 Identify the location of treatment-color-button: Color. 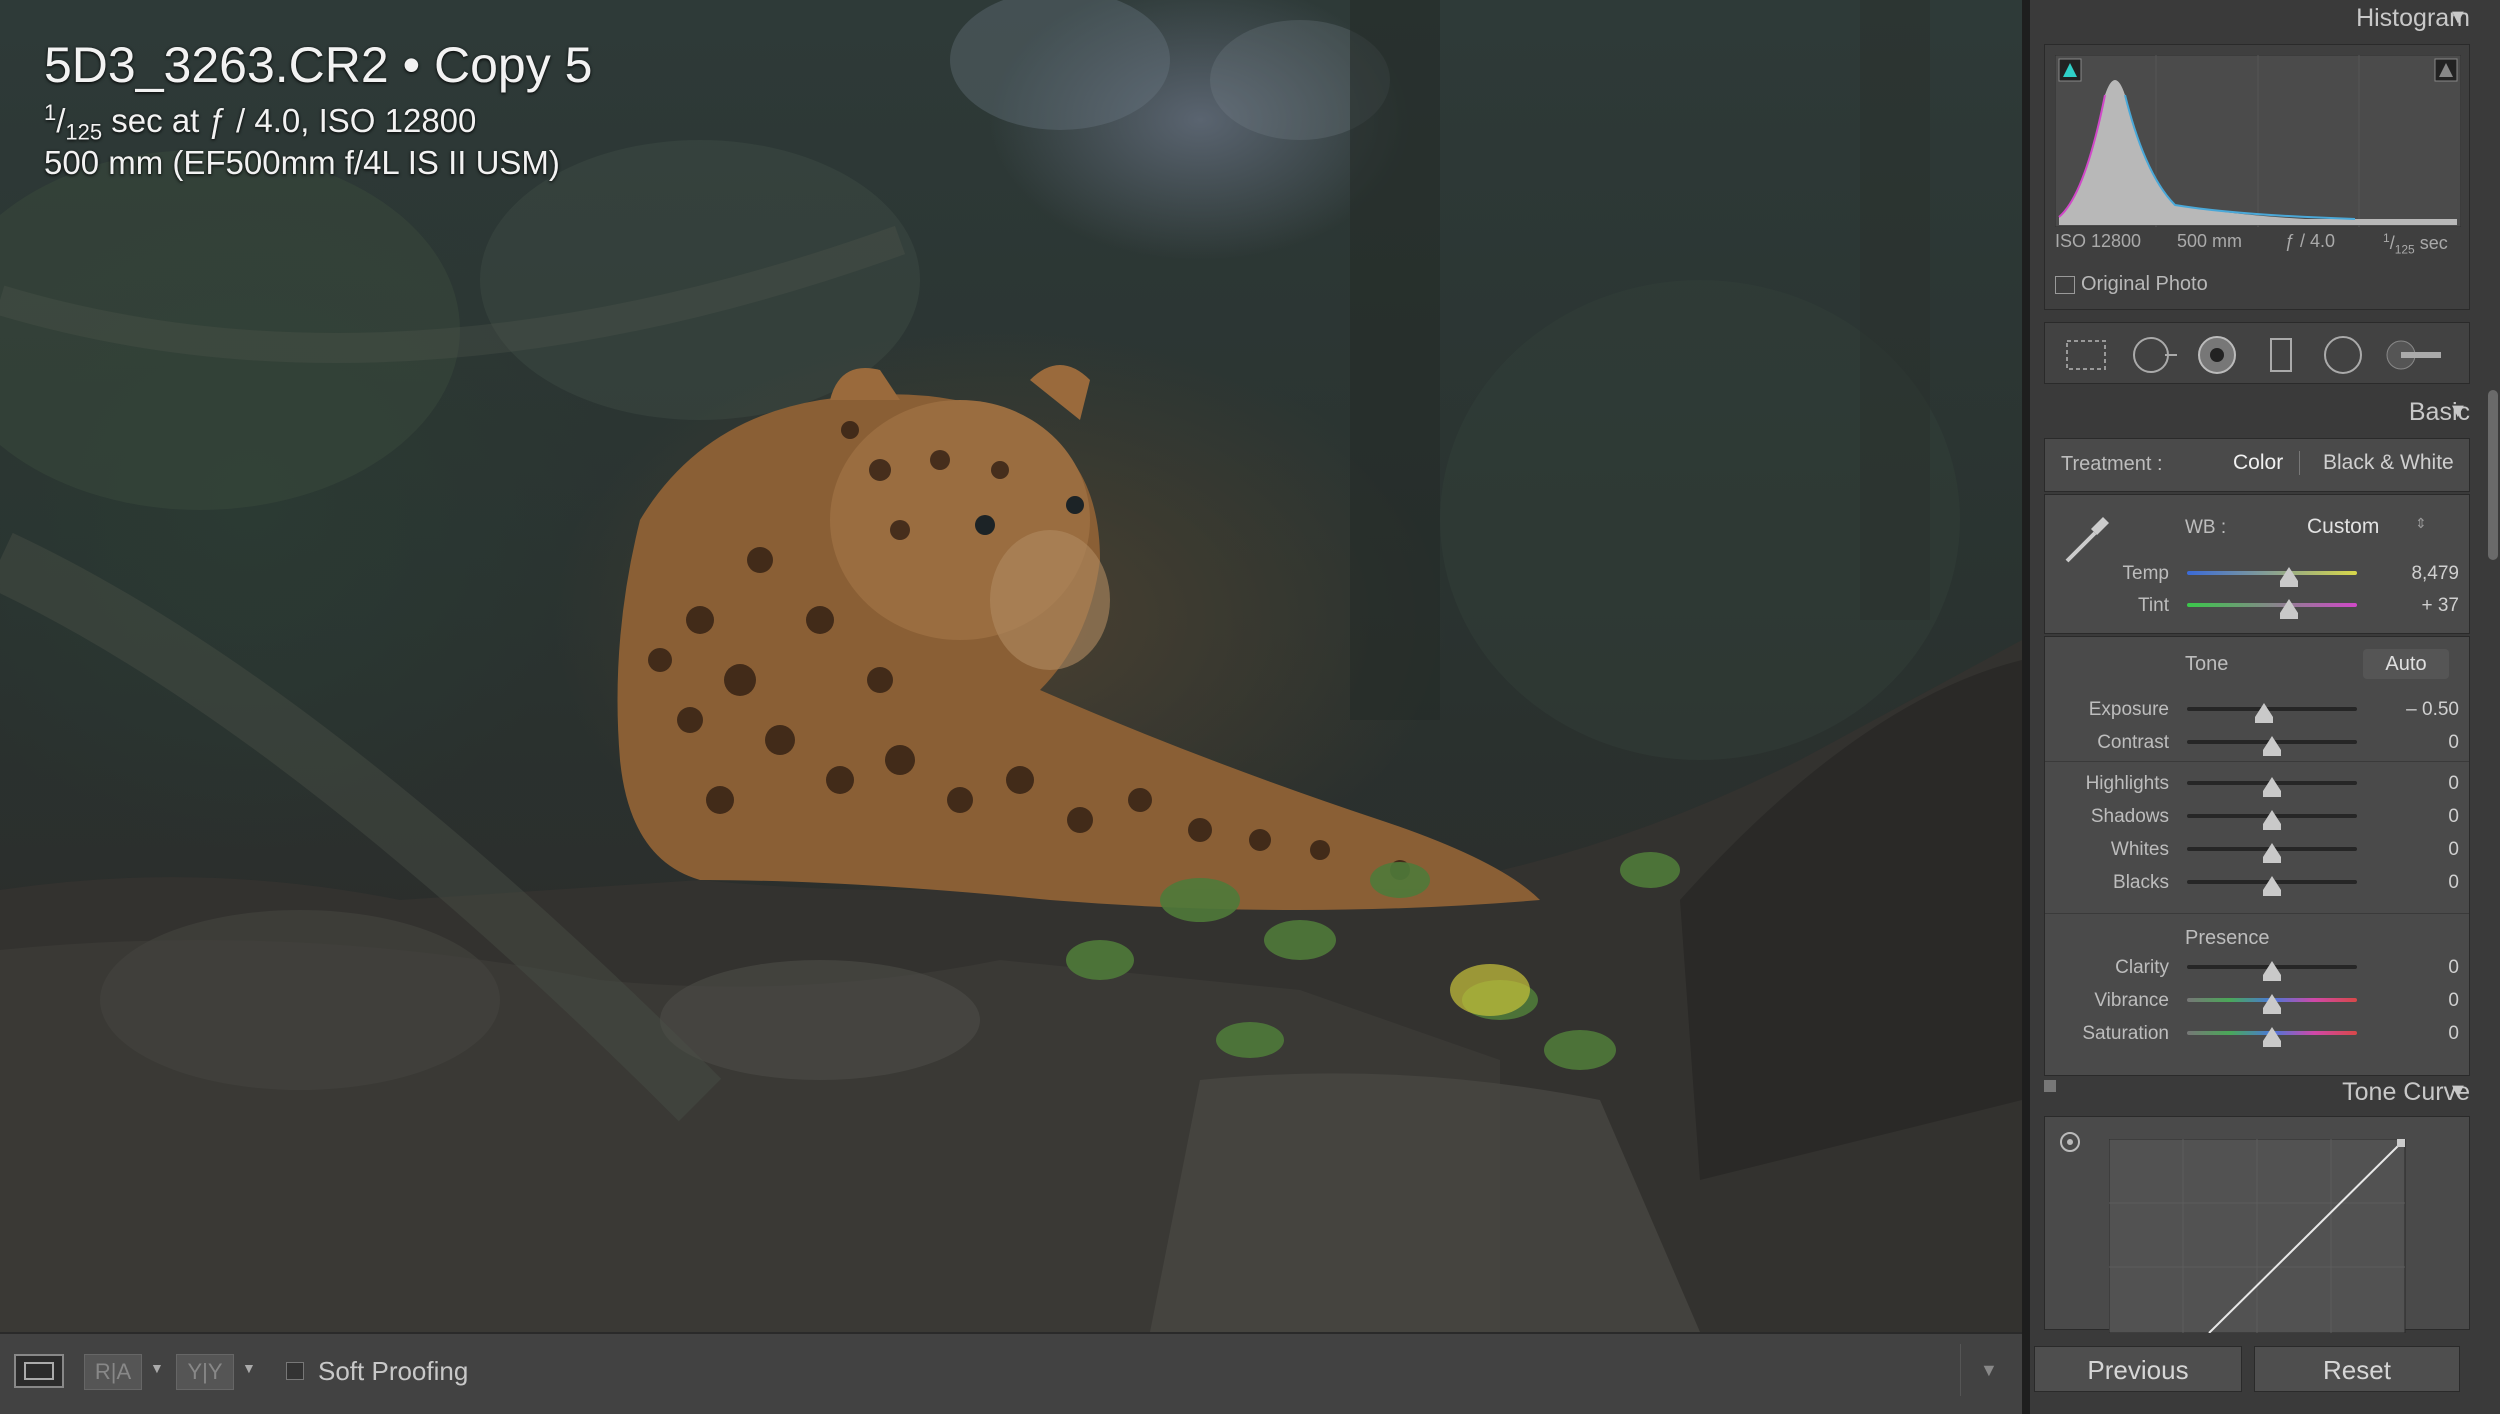
(2258, 463).